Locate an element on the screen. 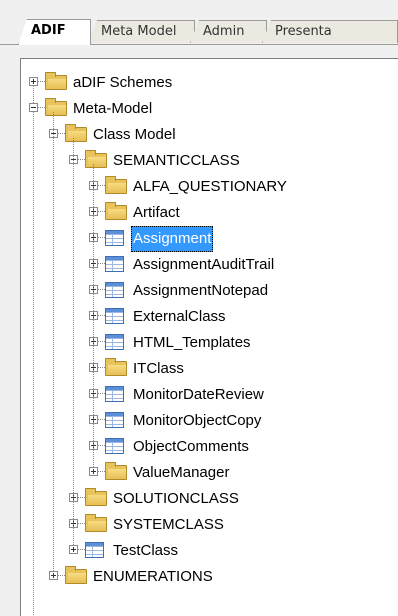 The width and height of the screenshot is (398, 616). tab-bar: ADIF Meta Model Admin Presenta is located at coordinates (199, 22).